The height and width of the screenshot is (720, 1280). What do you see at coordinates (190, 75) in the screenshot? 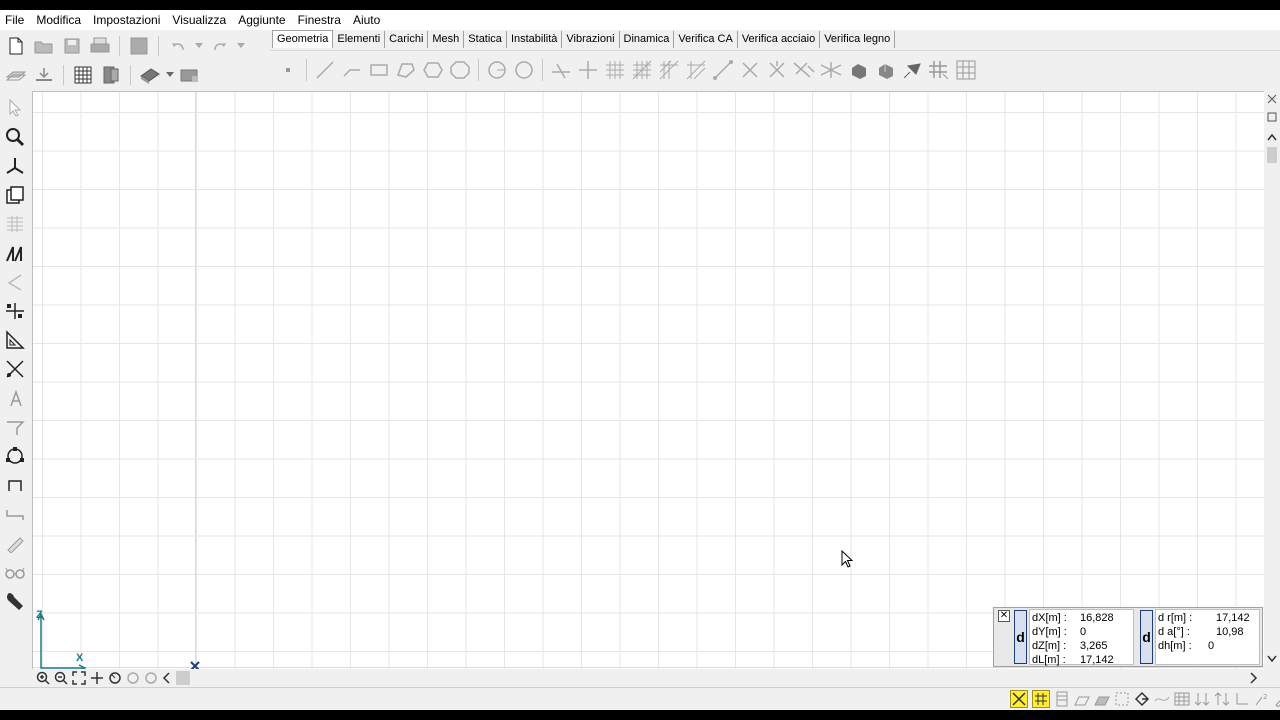
I see `view-3d-icon` at bounding box center [190, 75].